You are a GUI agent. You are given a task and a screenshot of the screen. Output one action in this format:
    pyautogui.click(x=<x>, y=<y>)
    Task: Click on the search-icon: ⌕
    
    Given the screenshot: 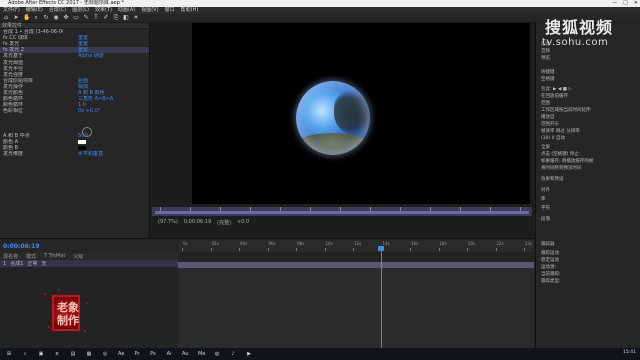 What is the action you would take?
    pyautogui.click(x=25, y=354)
    